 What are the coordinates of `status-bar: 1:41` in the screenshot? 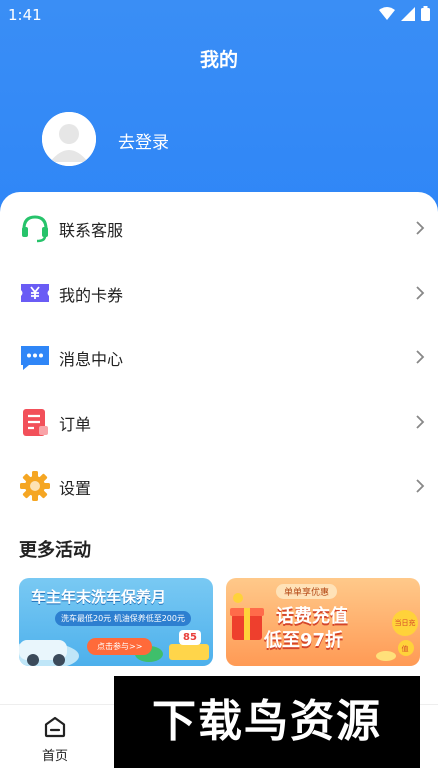 It's located at (219, 15).